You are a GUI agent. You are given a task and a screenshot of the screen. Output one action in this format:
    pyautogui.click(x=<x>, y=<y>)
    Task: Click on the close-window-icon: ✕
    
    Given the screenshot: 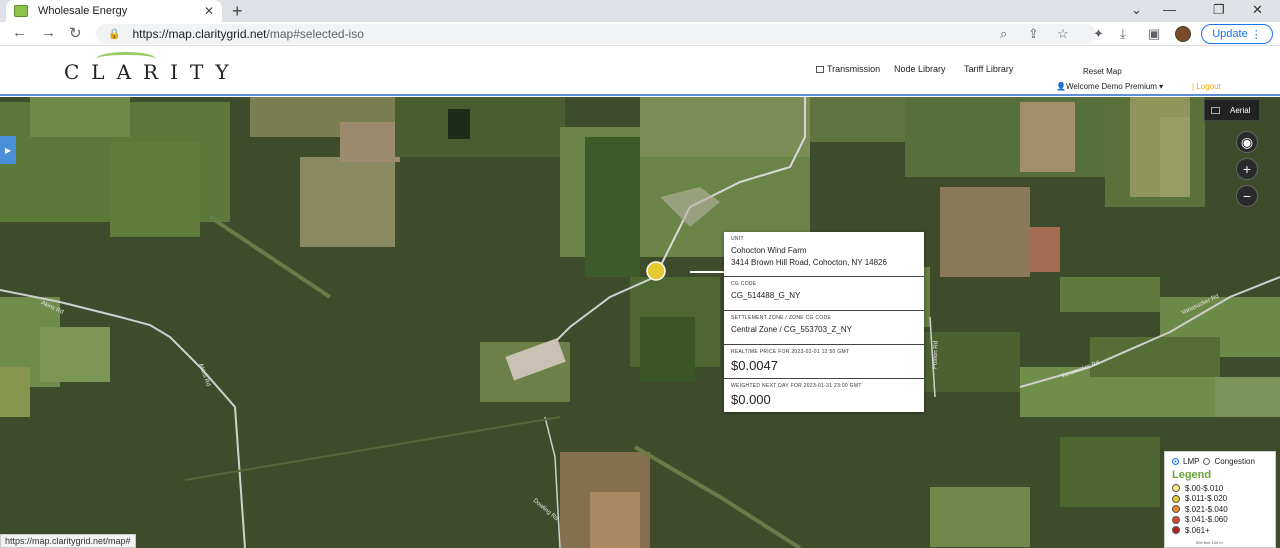 What is the action you would take?
    pyautogui.click(x=1257, y=10)
    